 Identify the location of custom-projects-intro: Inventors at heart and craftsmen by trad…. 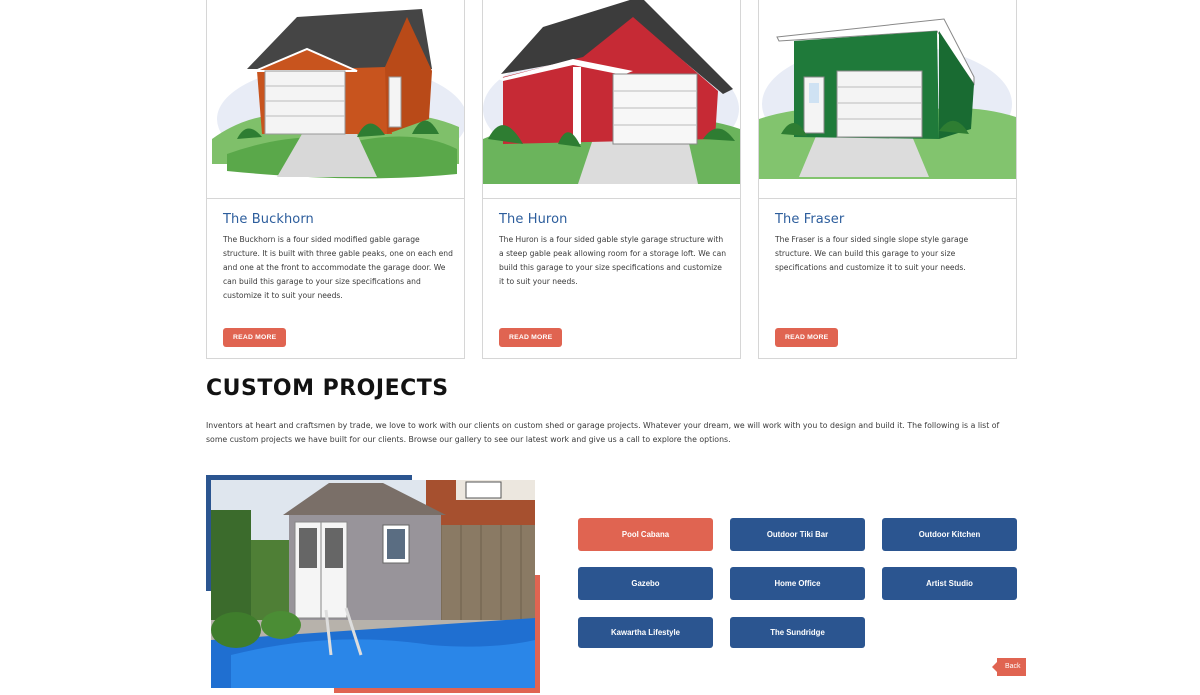
(603, 432).